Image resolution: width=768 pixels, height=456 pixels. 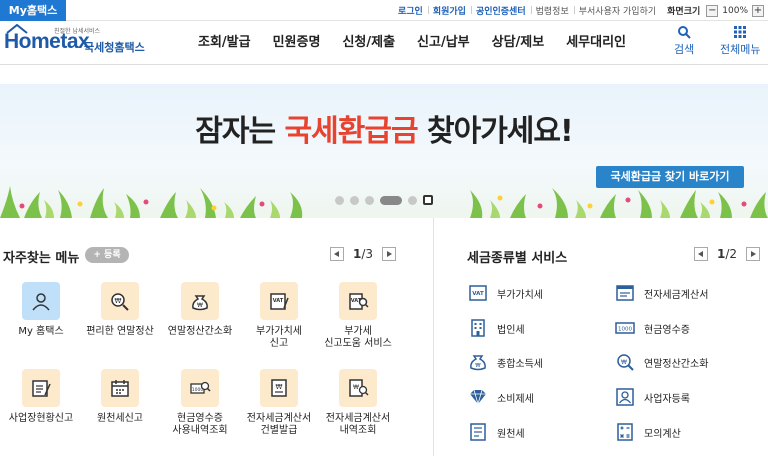 I want to click on svc-business-registration: 사업자등록, so click(x=652, y=397).